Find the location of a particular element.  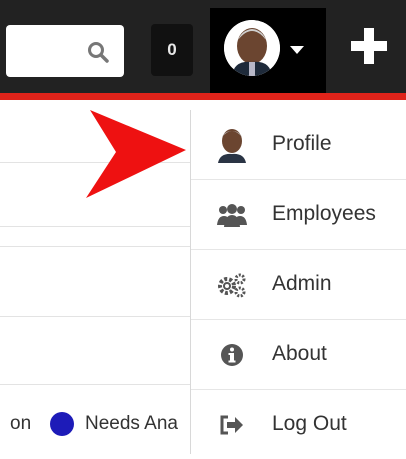

notification-counter: 0 is located at coordinates (172, 50).